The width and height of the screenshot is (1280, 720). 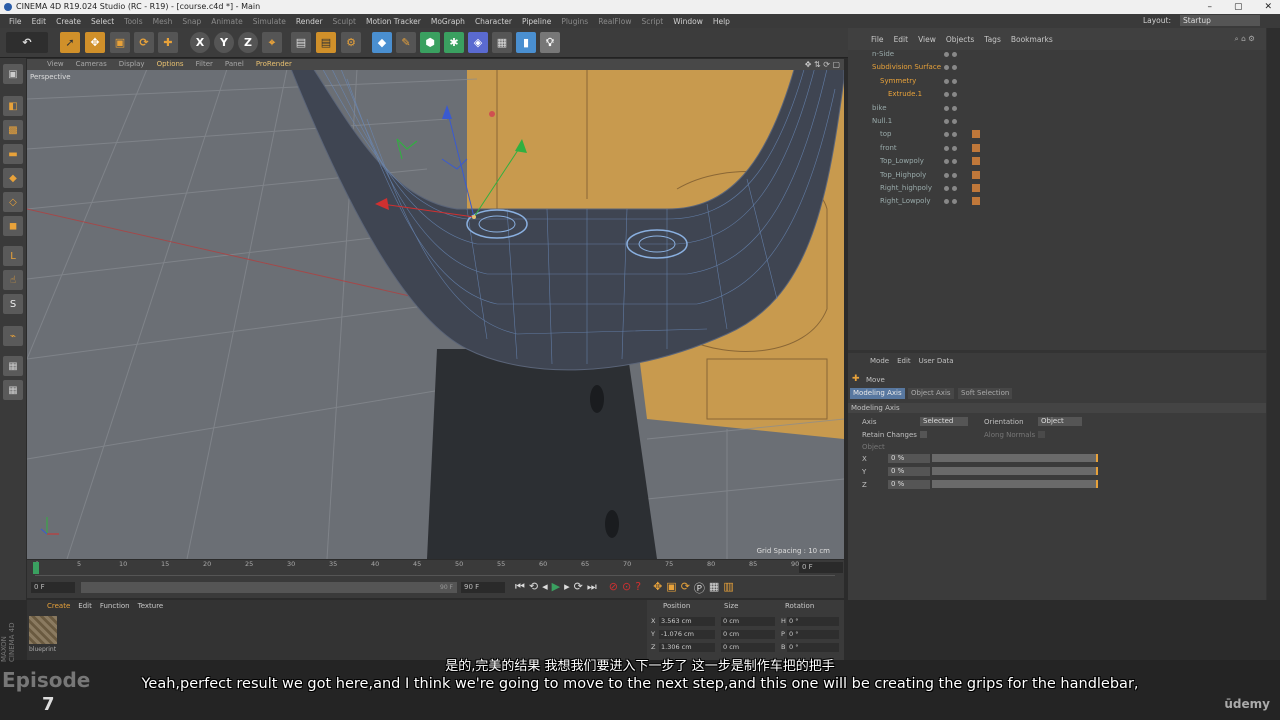 What do you see at coordinates (435, 568) in the screenshot?
I see `timeline-ruler: 051015202530354045505560657075808590` at bounding box center [435, 568].